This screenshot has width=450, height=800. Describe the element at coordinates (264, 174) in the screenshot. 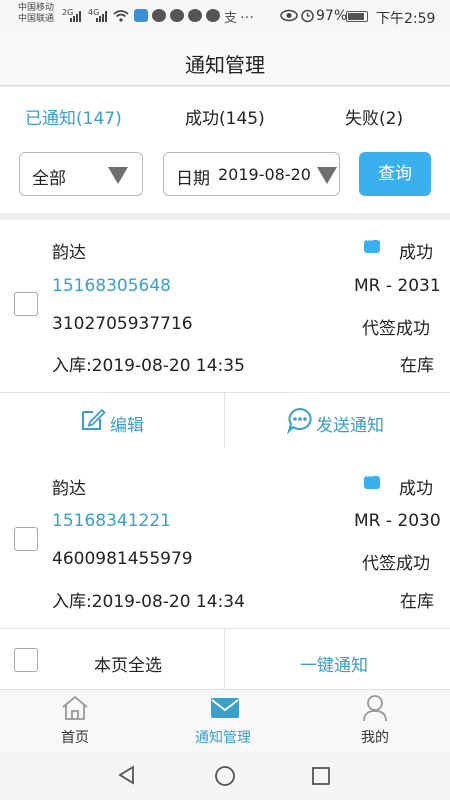

I see `date-value: 2019-08-20` at that location.